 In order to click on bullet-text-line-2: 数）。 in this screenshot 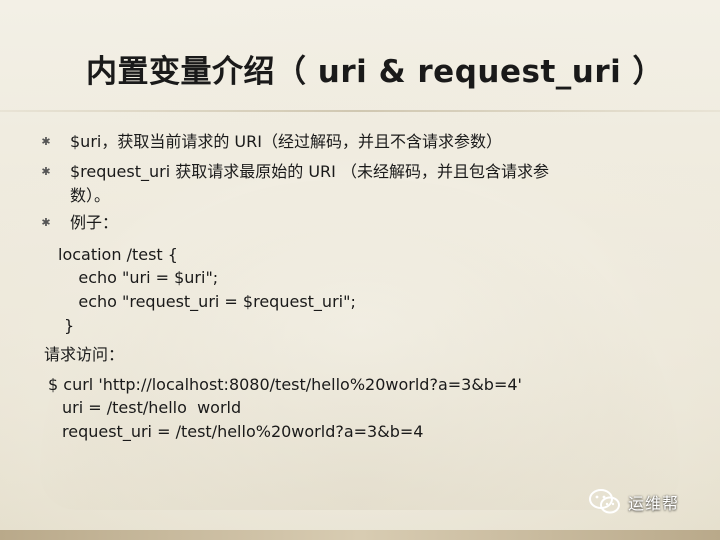, I will do `click(90, 195)`.